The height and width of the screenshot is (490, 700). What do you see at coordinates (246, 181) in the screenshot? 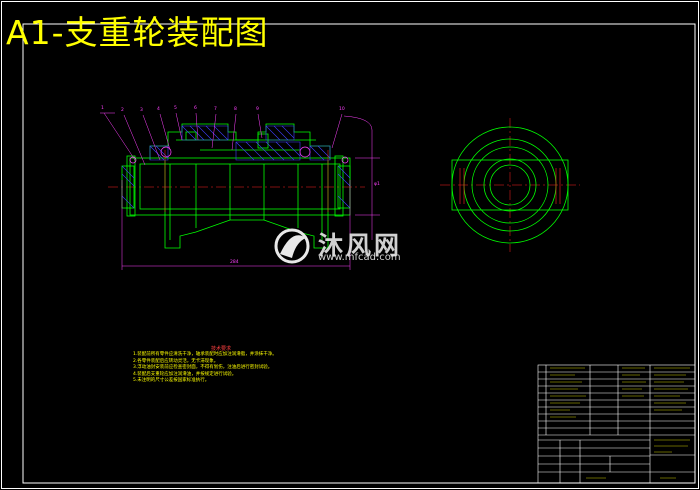
I see `section-center-marks` at bounding box center [246, 181].